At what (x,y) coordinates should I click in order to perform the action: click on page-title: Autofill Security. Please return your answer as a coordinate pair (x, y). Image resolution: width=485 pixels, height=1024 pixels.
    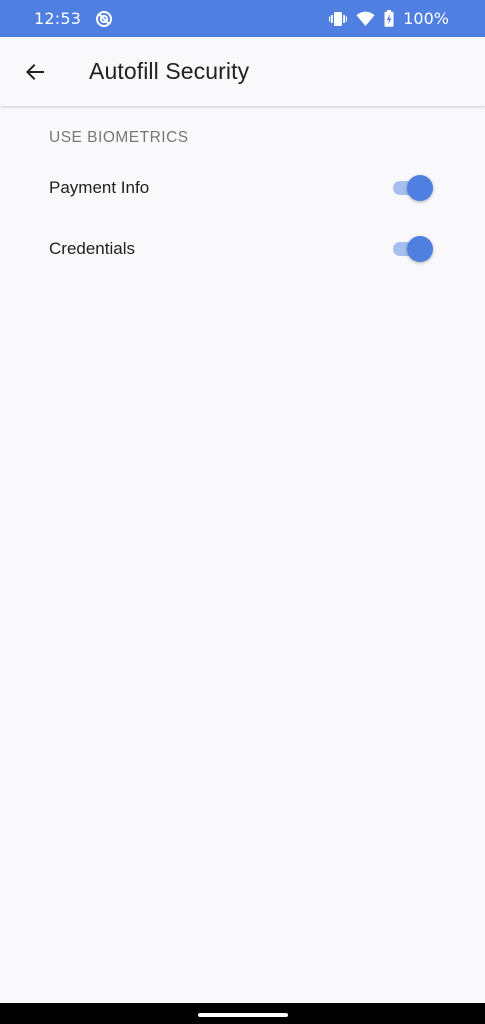
    Looking at the image, I should click on (169, 71).